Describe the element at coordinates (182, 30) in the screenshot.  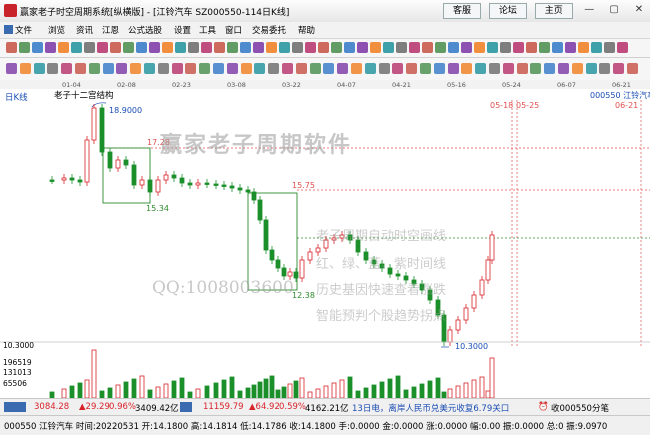
I see `menu-settings: 设置` at that location.